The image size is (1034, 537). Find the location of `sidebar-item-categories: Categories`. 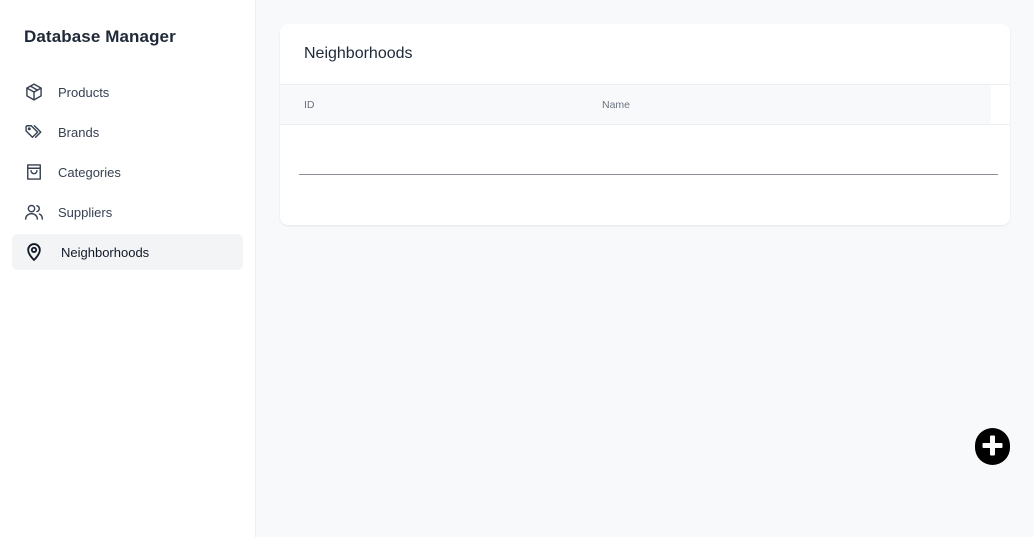

sidebar-item-categories: Categories is located at coordinates (127, 172).